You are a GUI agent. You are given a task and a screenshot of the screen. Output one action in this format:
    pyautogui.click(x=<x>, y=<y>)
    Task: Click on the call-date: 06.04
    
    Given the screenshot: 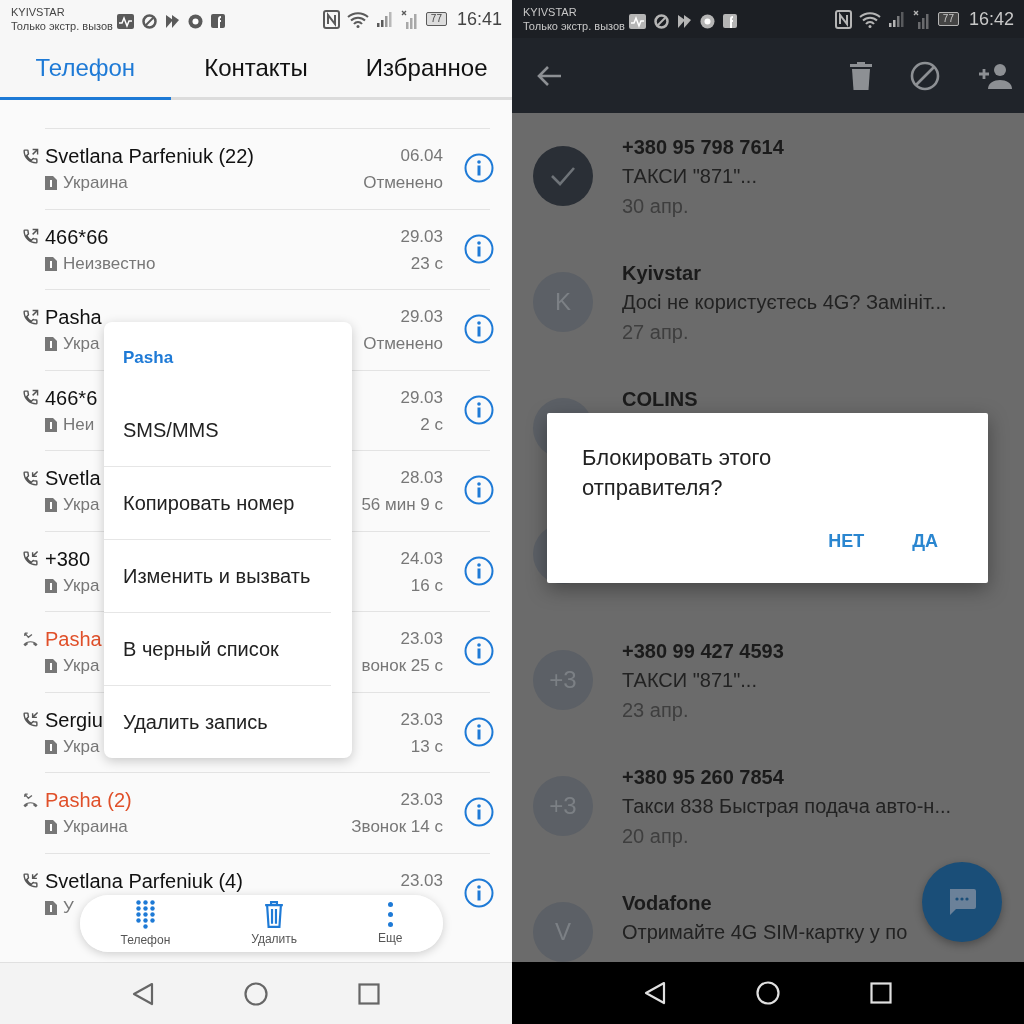 What is the action you would take?
    pyautogui.click(x=421, y=156)
    